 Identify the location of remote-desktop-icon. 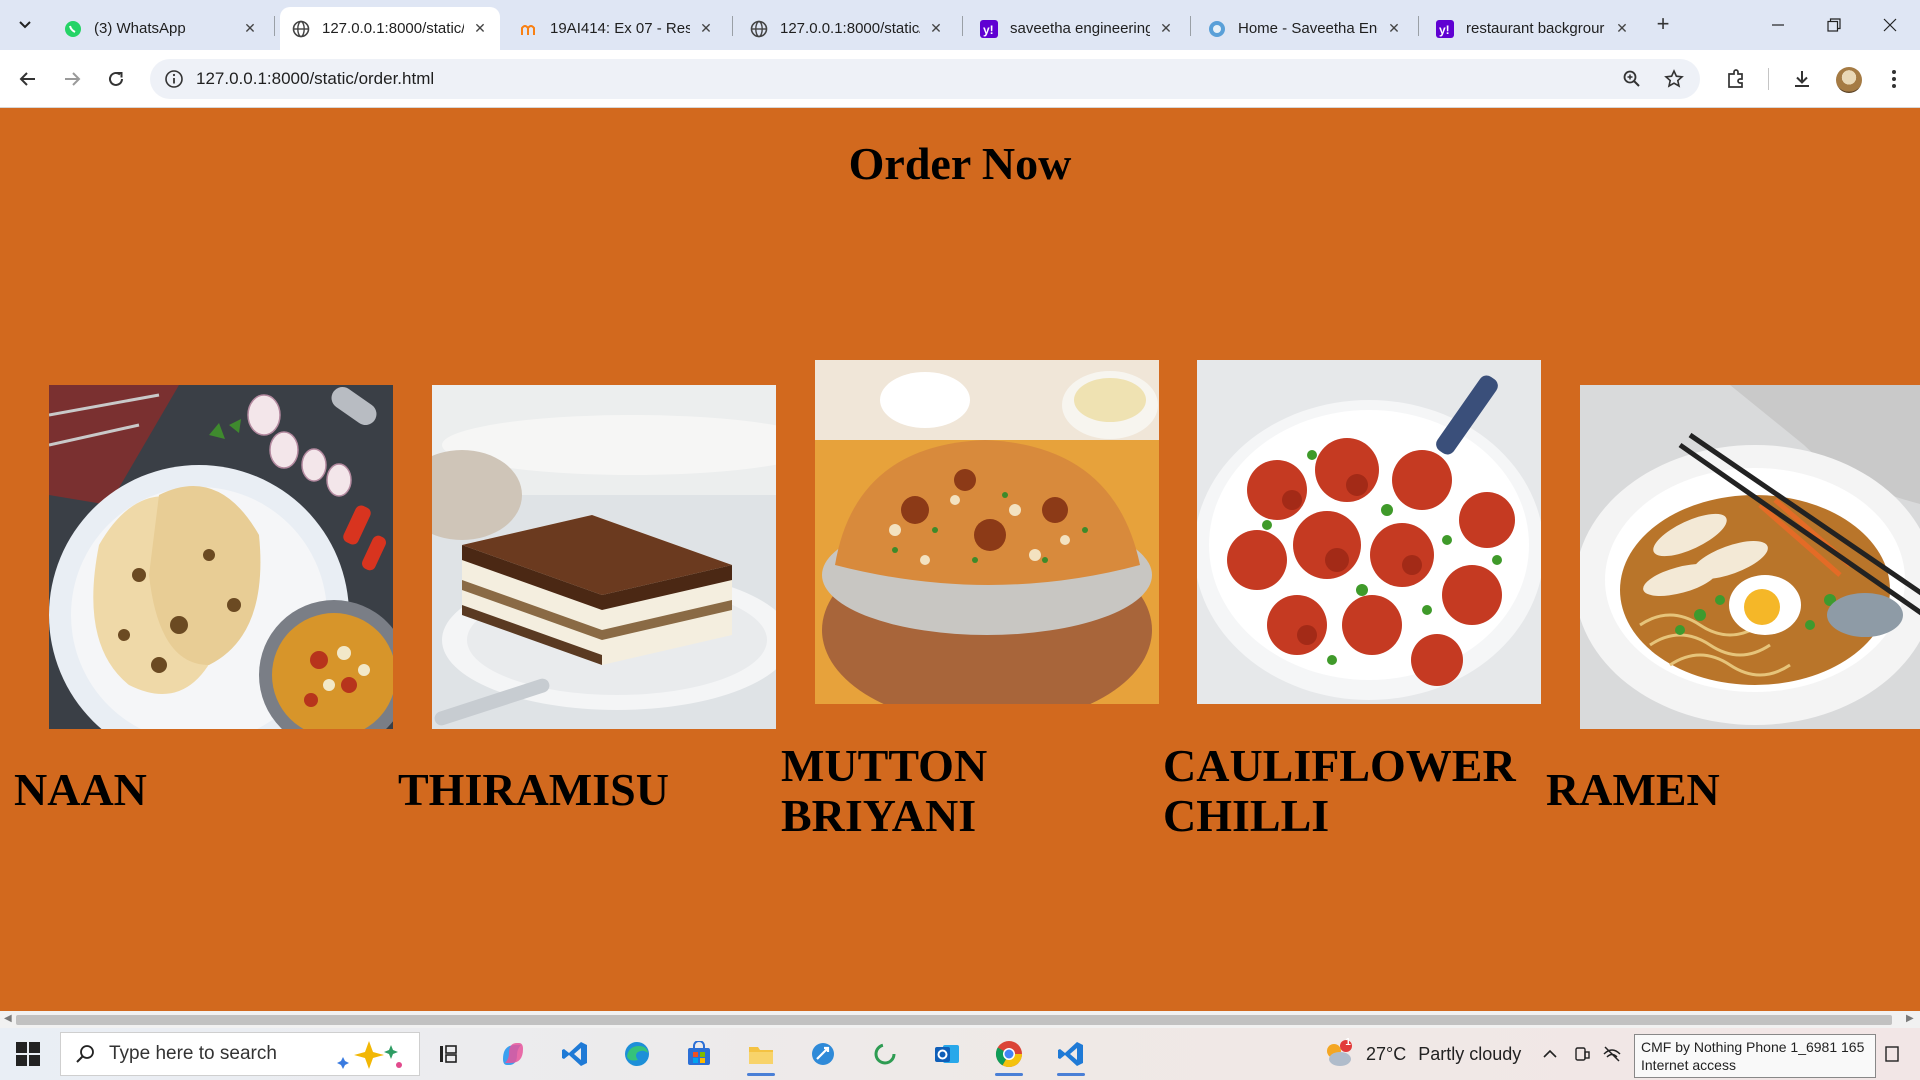
(823, 1054).